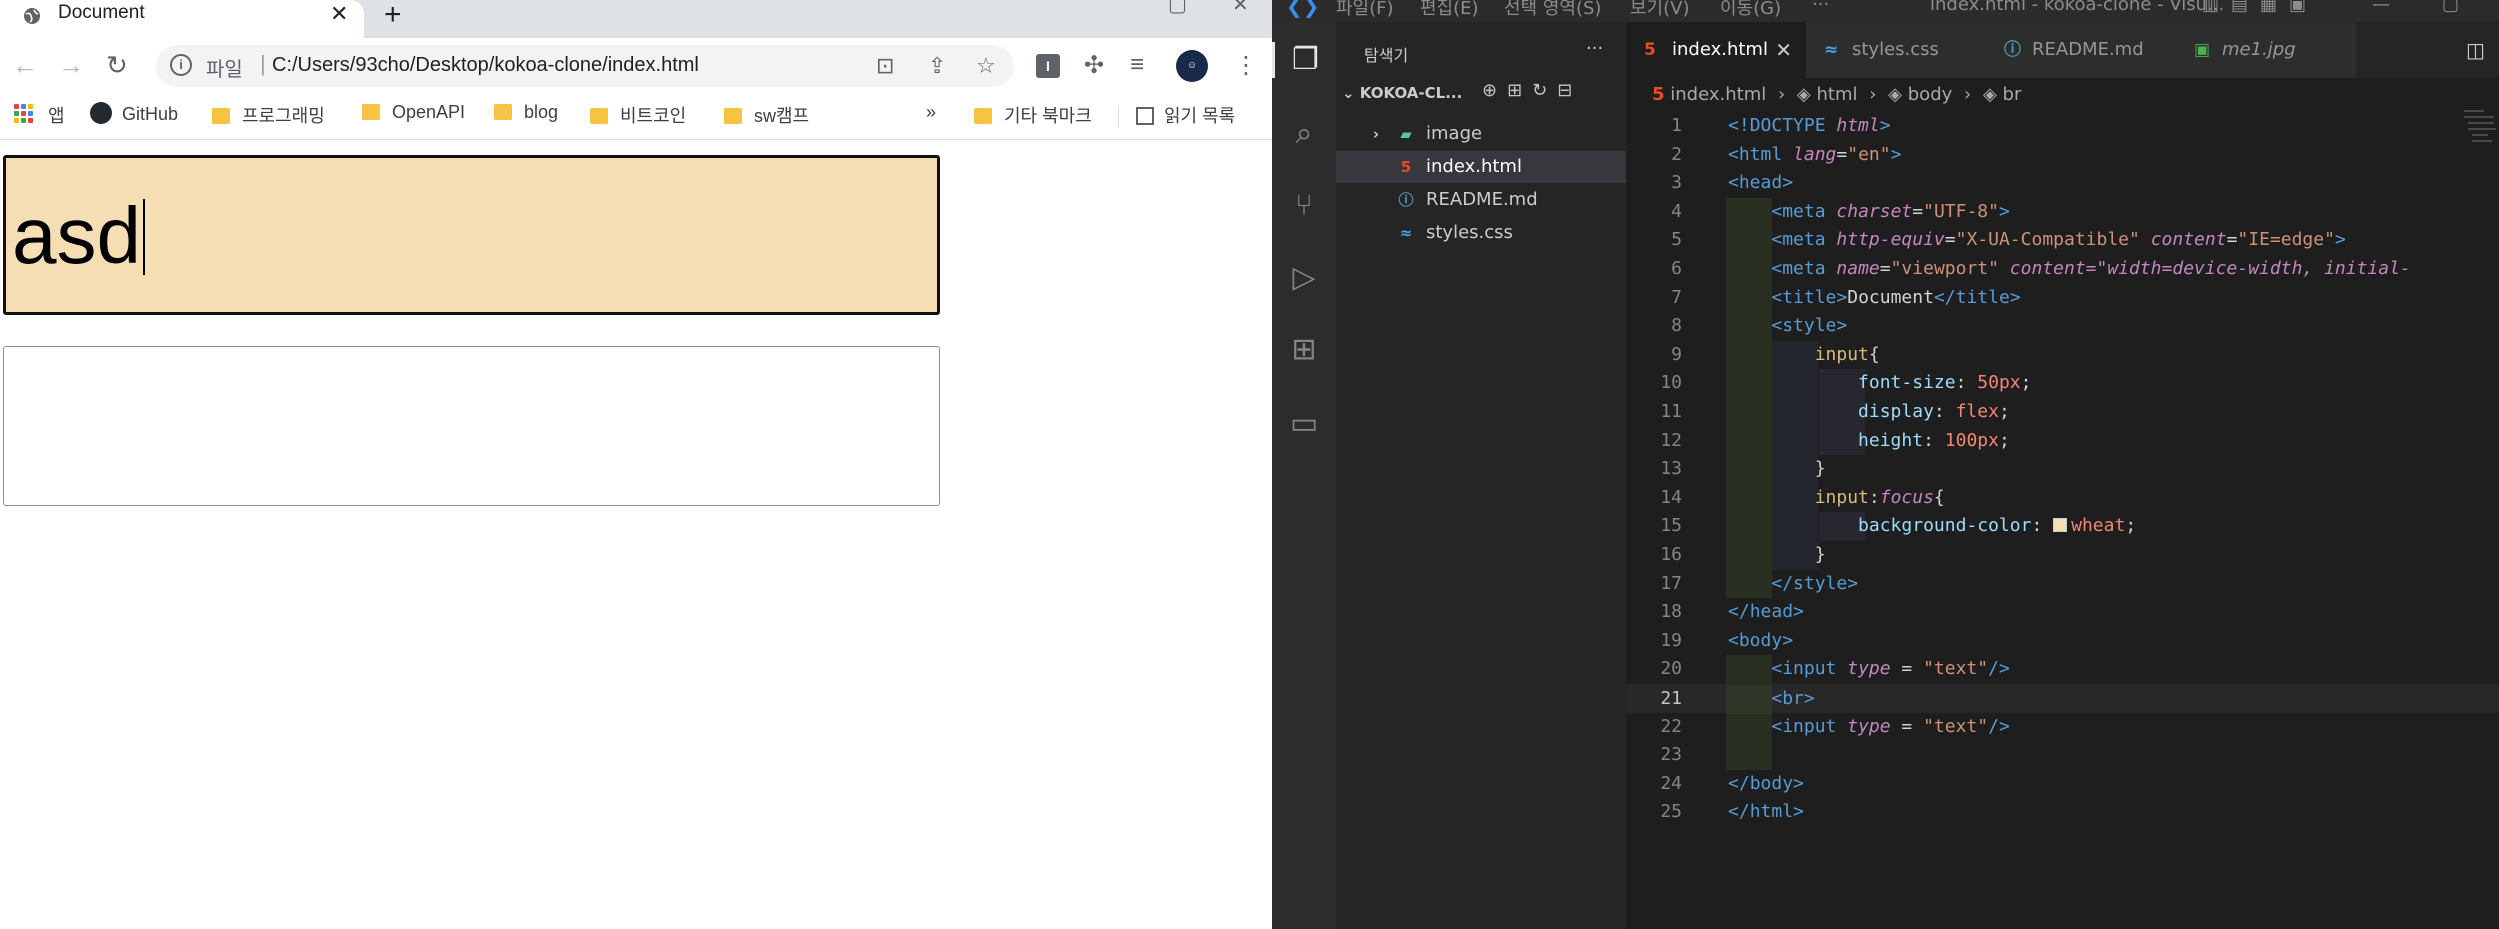  Describe the element at coordinates (24, 114) in the screenshot. I see `apps-grid-icon` at that location.